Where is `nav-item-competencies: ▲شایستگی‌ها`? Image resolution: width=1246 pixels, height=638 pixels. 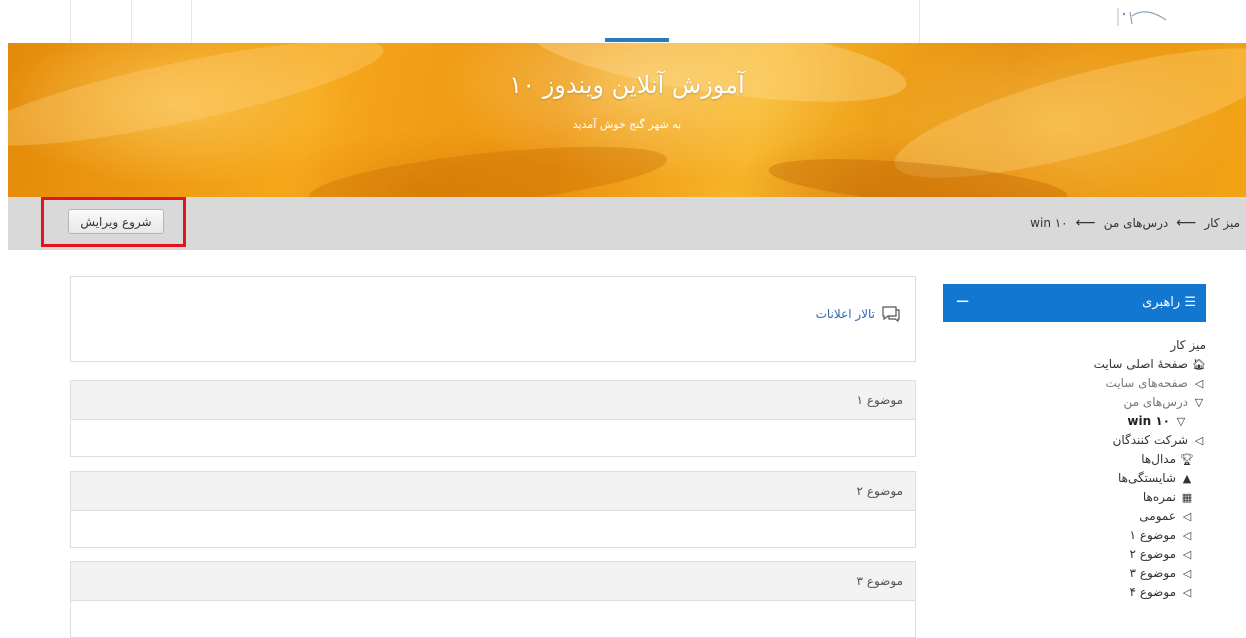
nav-item-competencies: ▲شایستگی‌ها is located at coordinates (1071, 478).